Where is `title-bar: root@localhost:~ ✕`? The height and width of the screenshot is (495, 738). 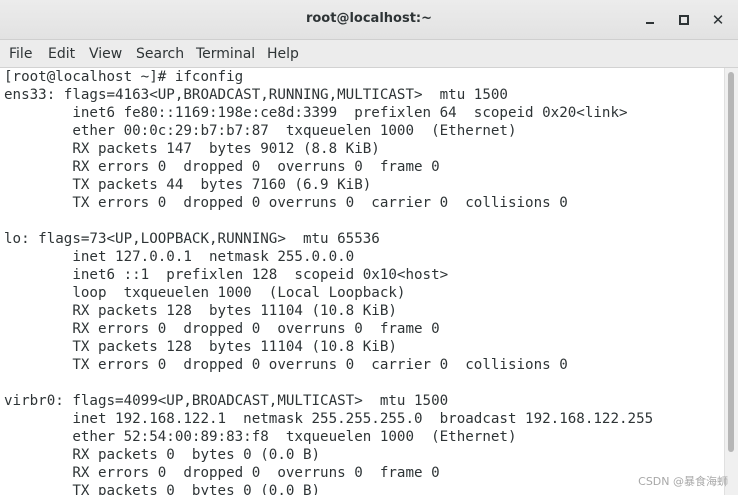 title-bar: root@localhost:~ ✕ is located at coordinates (369, 20).